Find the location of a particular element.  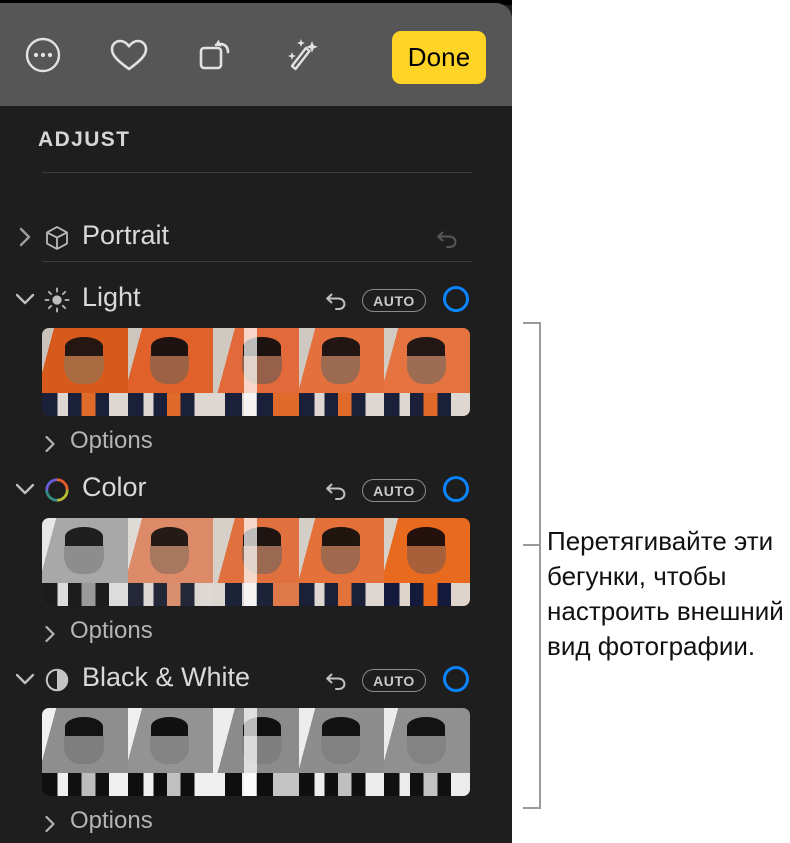

favorite-button is located at coordinates (129, 55).